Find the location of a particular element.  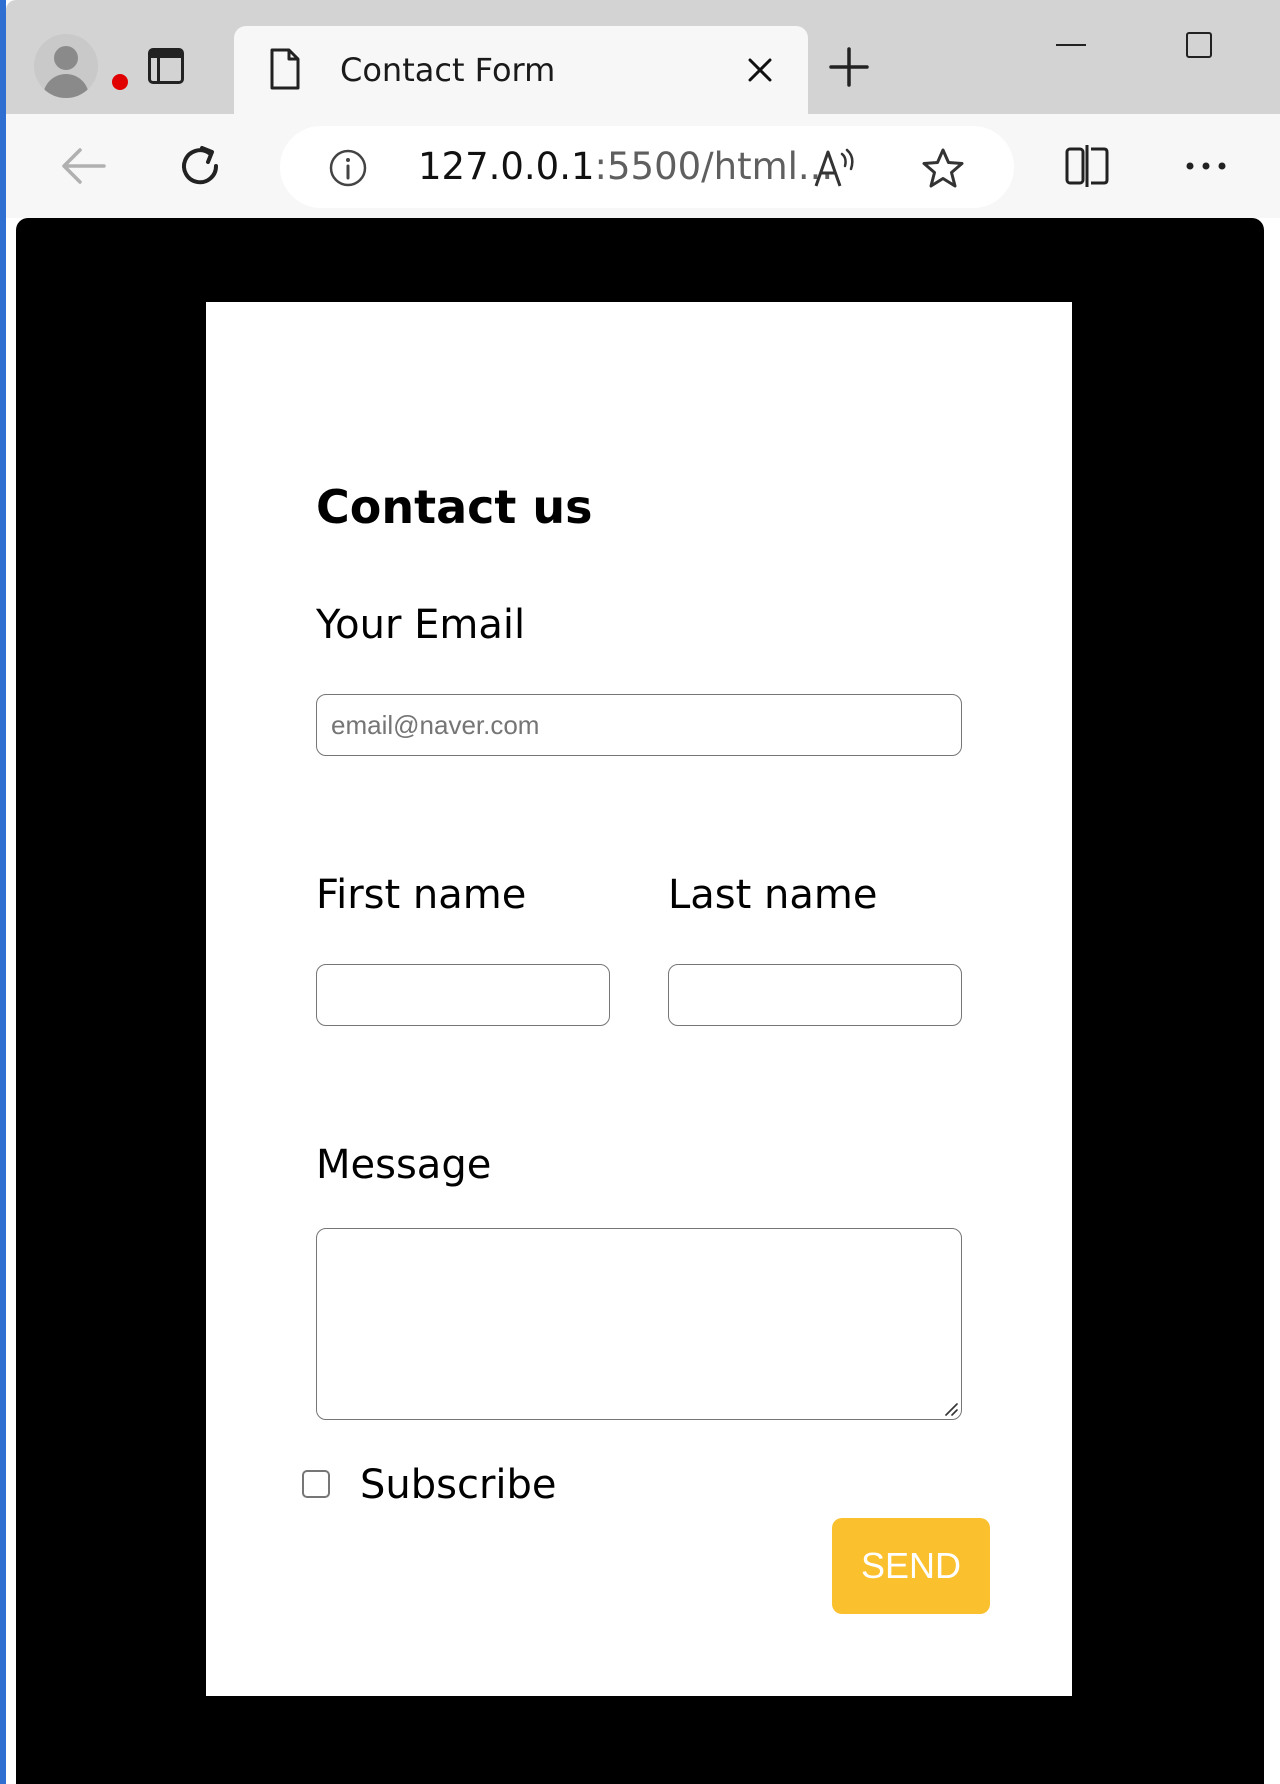

reload-icon is located at coordinates (200, 166).